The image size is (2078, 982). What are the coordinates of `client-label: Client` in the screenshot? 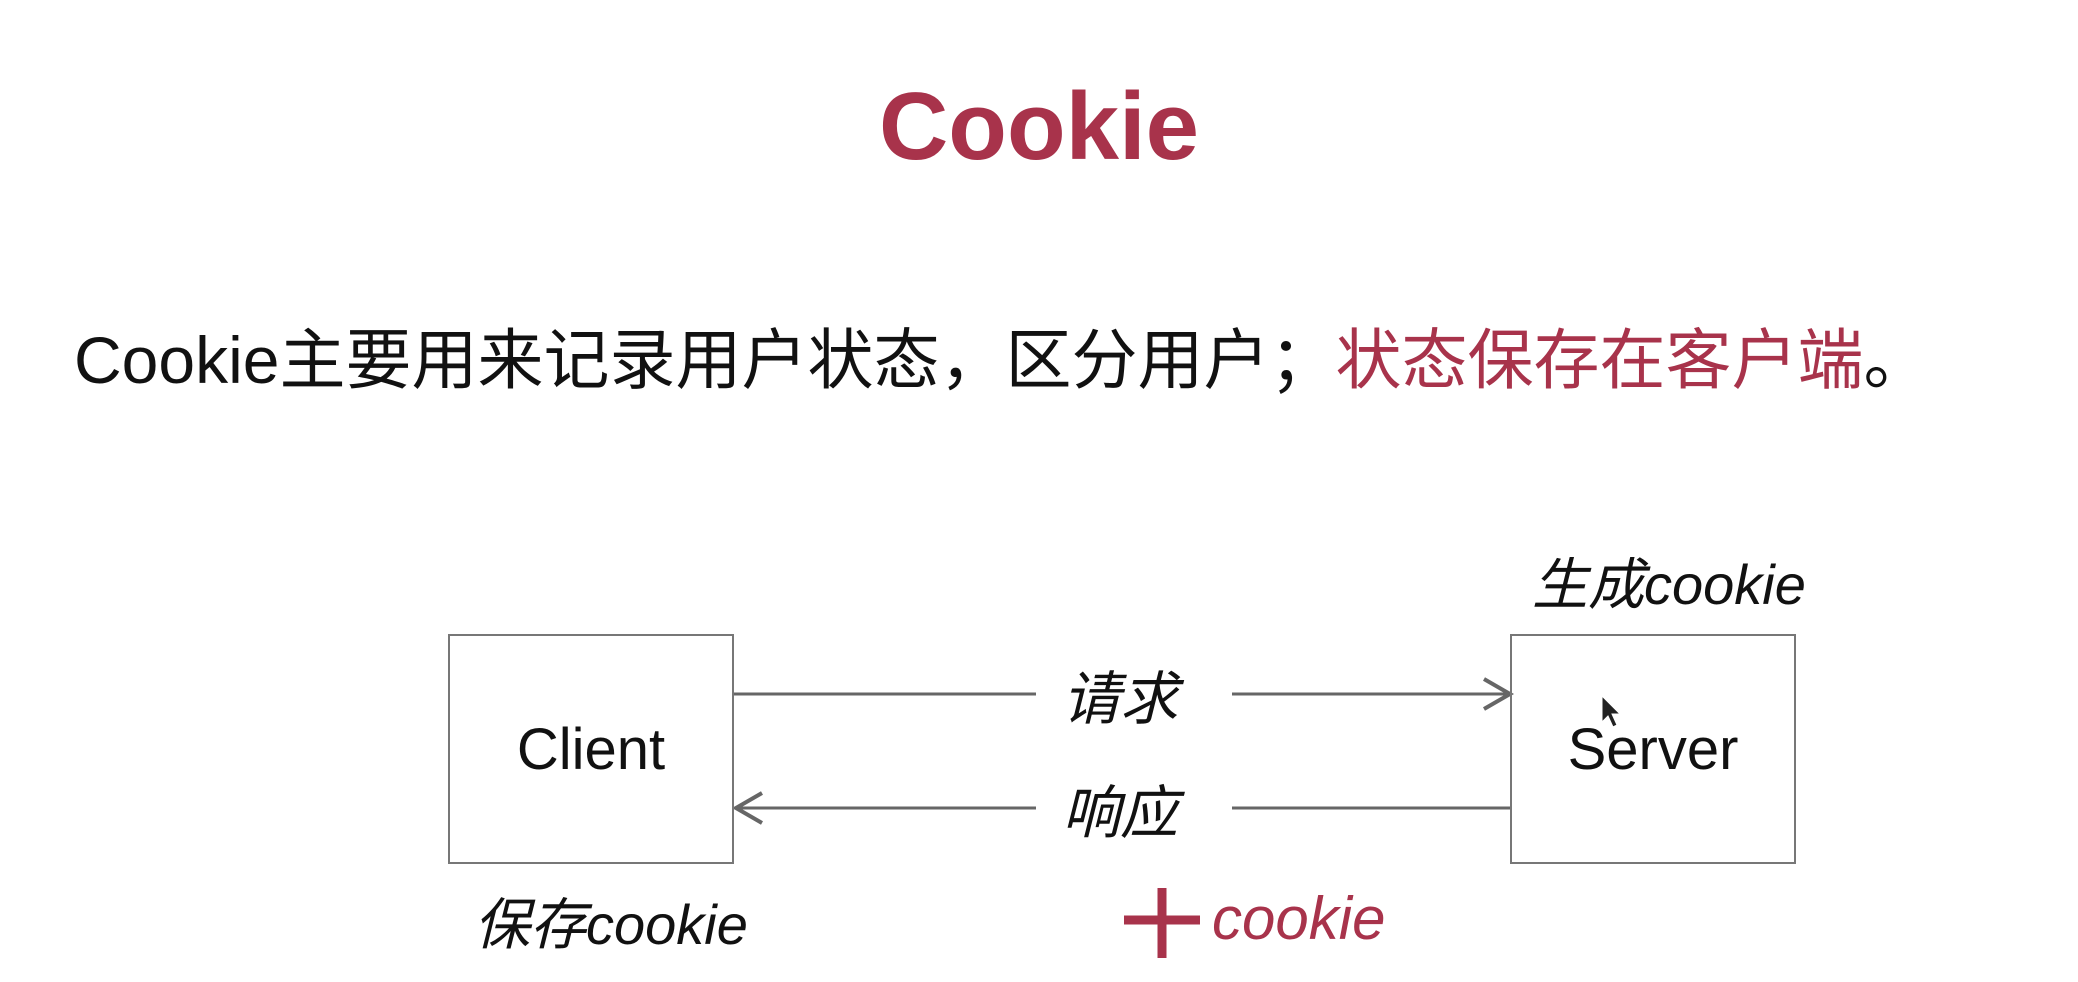 It's located at (591, 749).